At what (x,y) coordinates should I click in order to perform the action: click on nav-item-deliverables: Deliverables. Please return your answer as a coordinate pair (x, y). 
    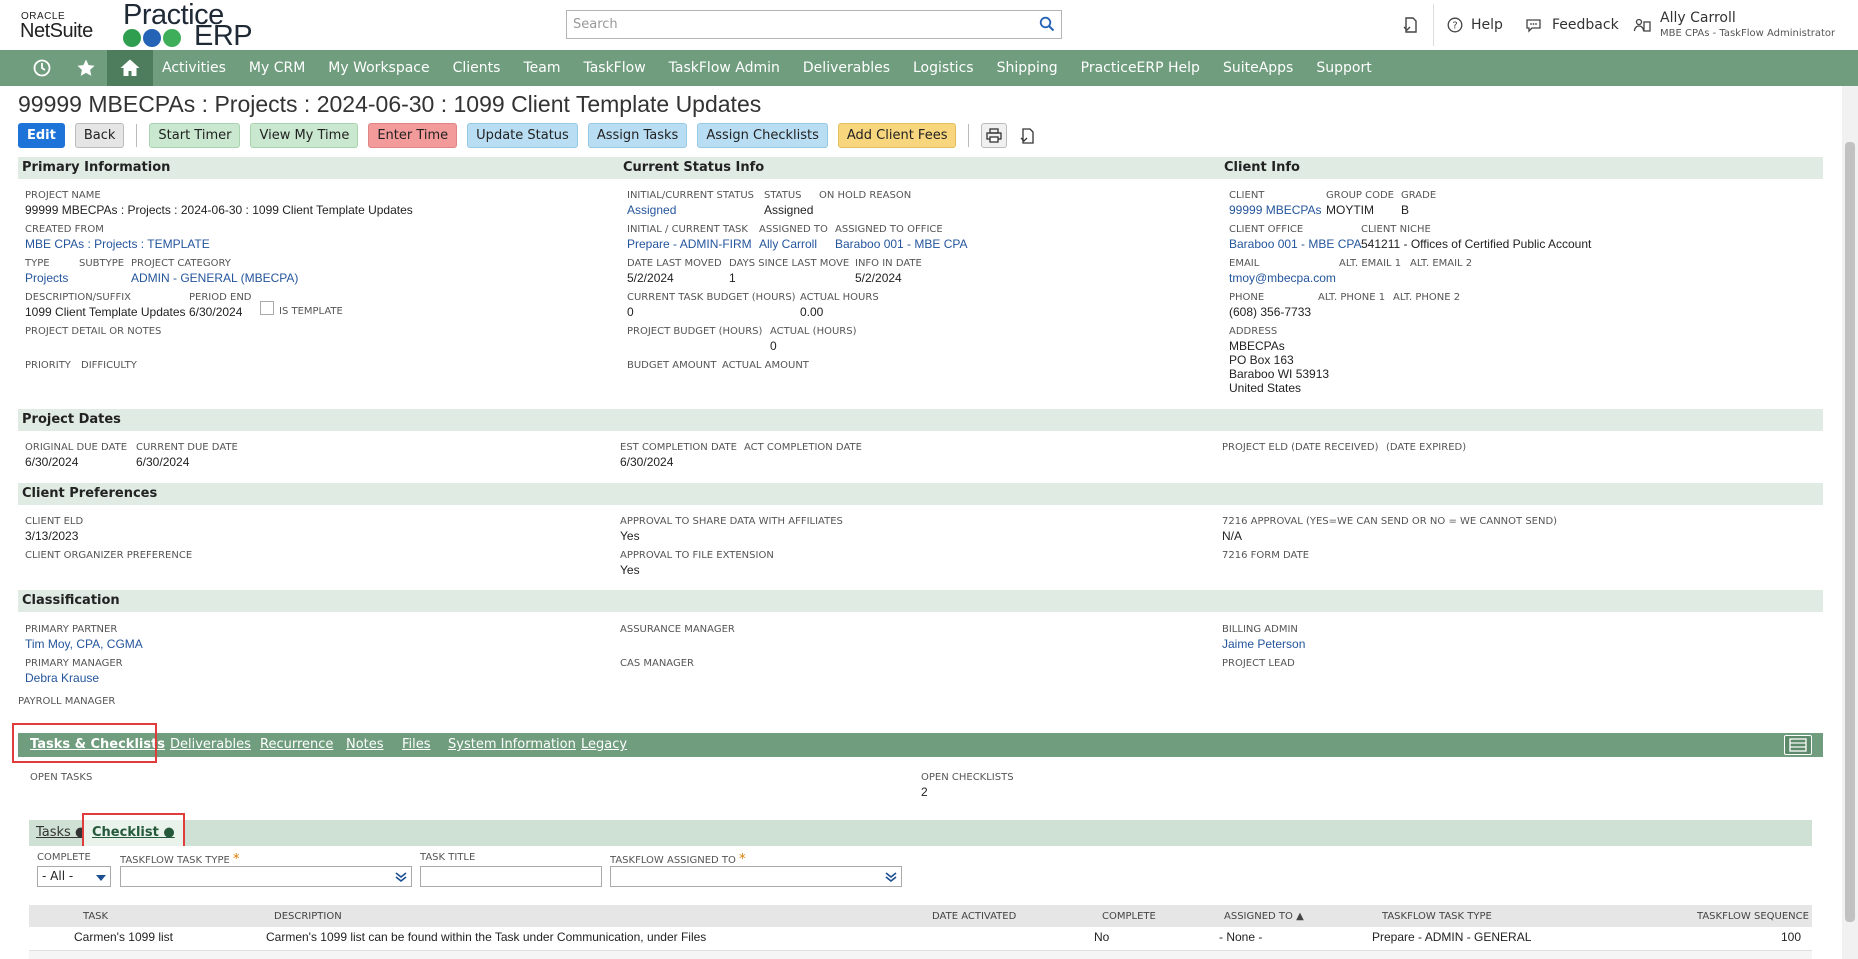
    Looking at the image, I should click on (846, 68).